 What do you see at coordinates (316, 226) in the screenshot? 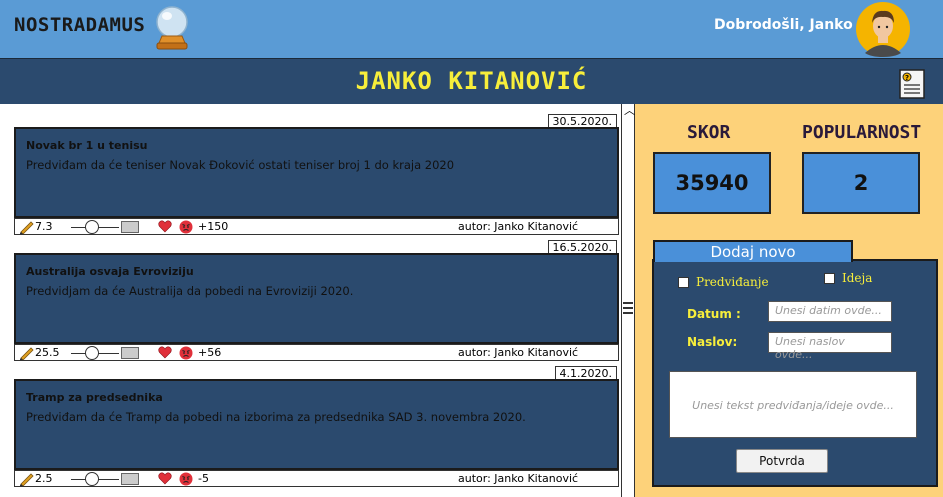
I see `post-footer: 7.3 +150 autor: Janko Kitanović` at bounding box center [316, 226].